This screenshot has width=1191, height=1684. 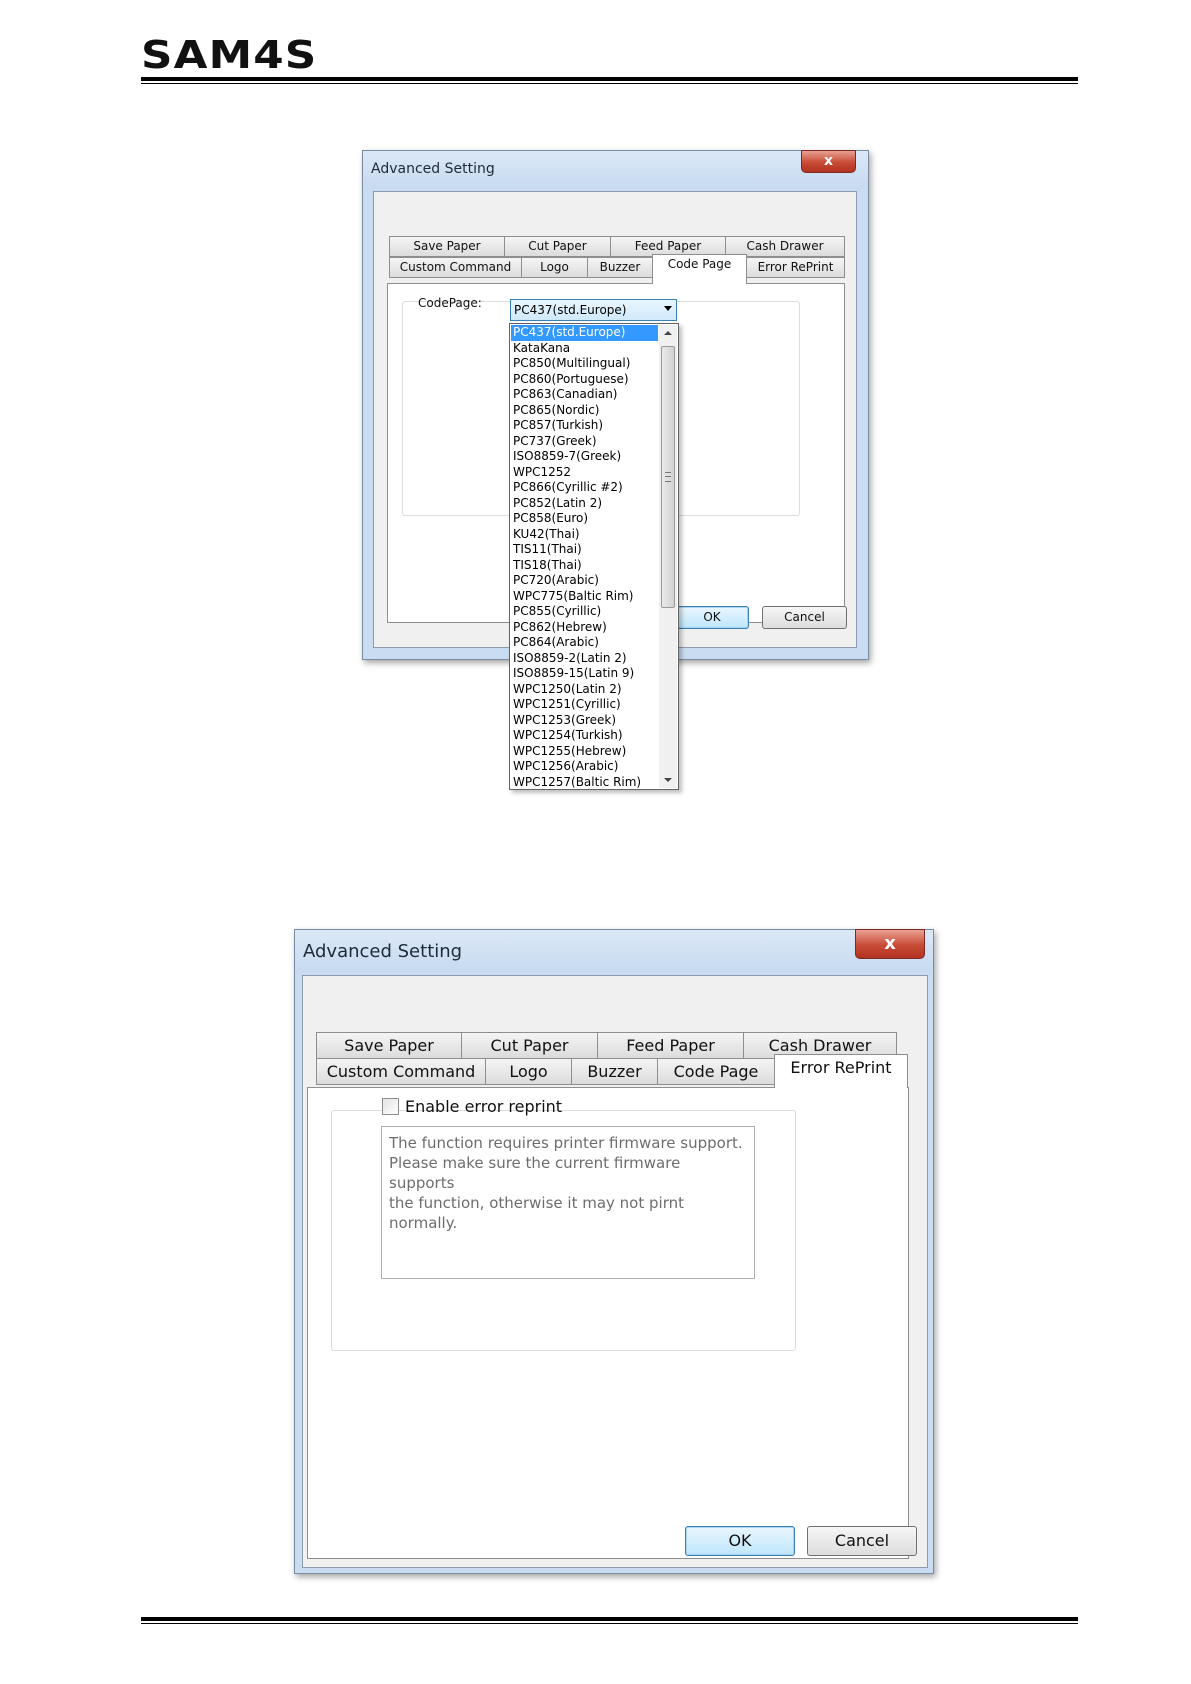 I want to click on scroll-thumb, so click(x=668, y=477).